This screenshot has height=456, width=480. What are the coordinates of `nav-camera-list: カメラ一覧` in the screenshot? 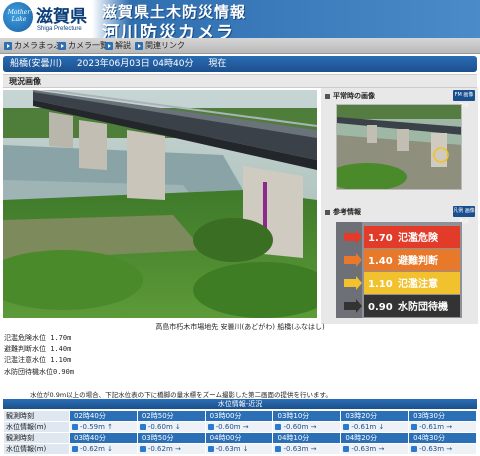 It's located at (82, 46).